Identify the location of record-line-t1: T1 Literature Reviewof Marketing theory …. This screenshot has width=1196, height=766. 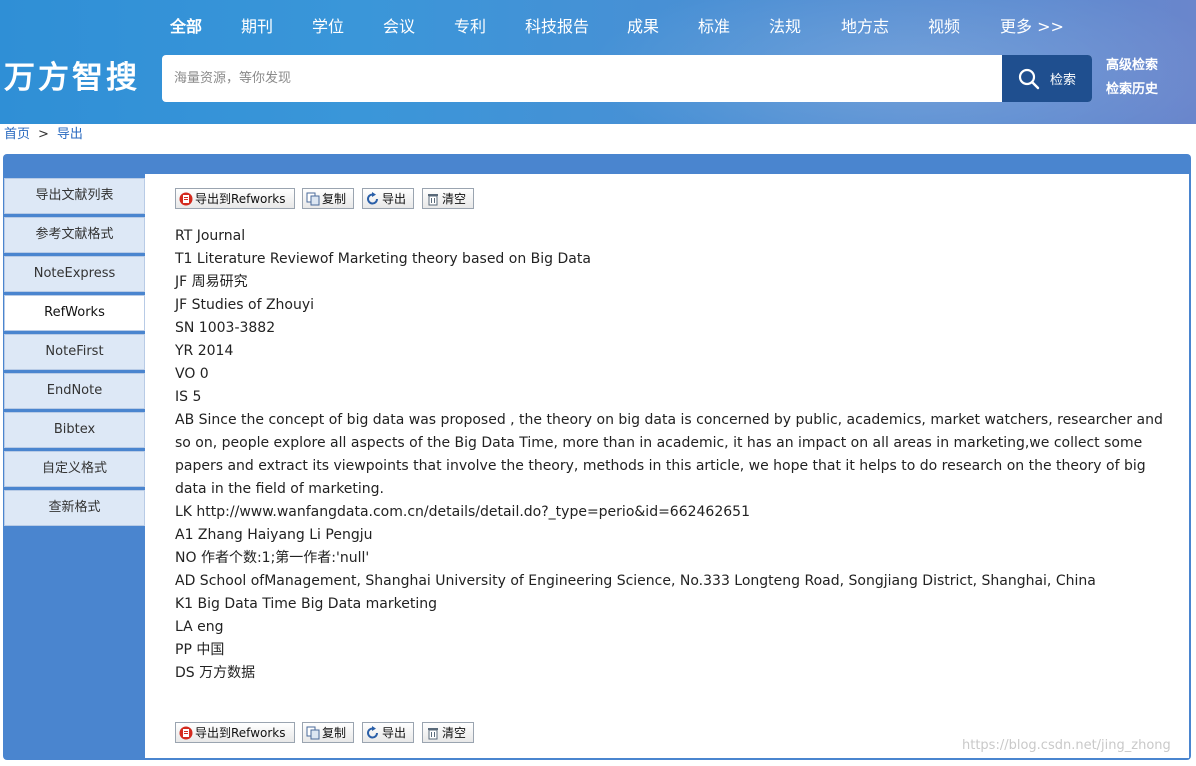
(383, 259).